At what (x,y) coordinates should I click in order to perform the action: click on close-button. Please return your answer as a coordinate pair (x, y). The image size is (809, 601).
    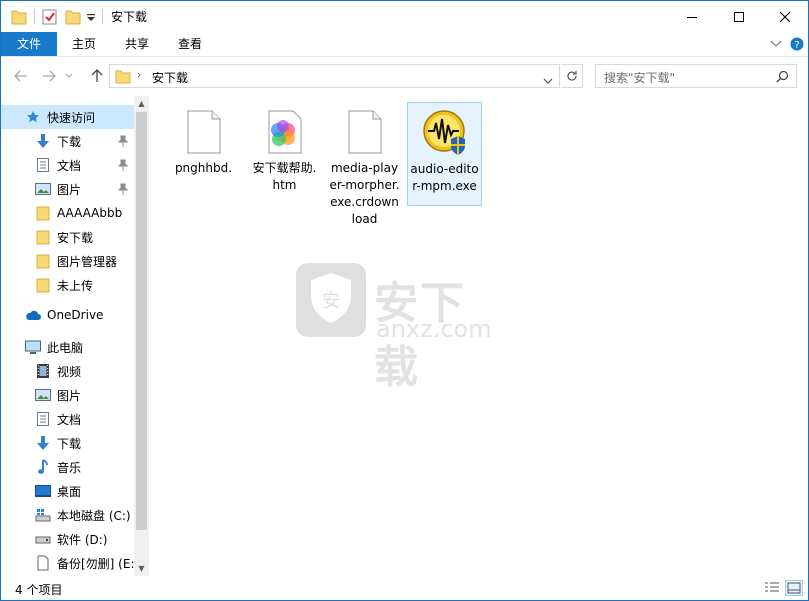
    Looking at the image, I should click on (785, 16).